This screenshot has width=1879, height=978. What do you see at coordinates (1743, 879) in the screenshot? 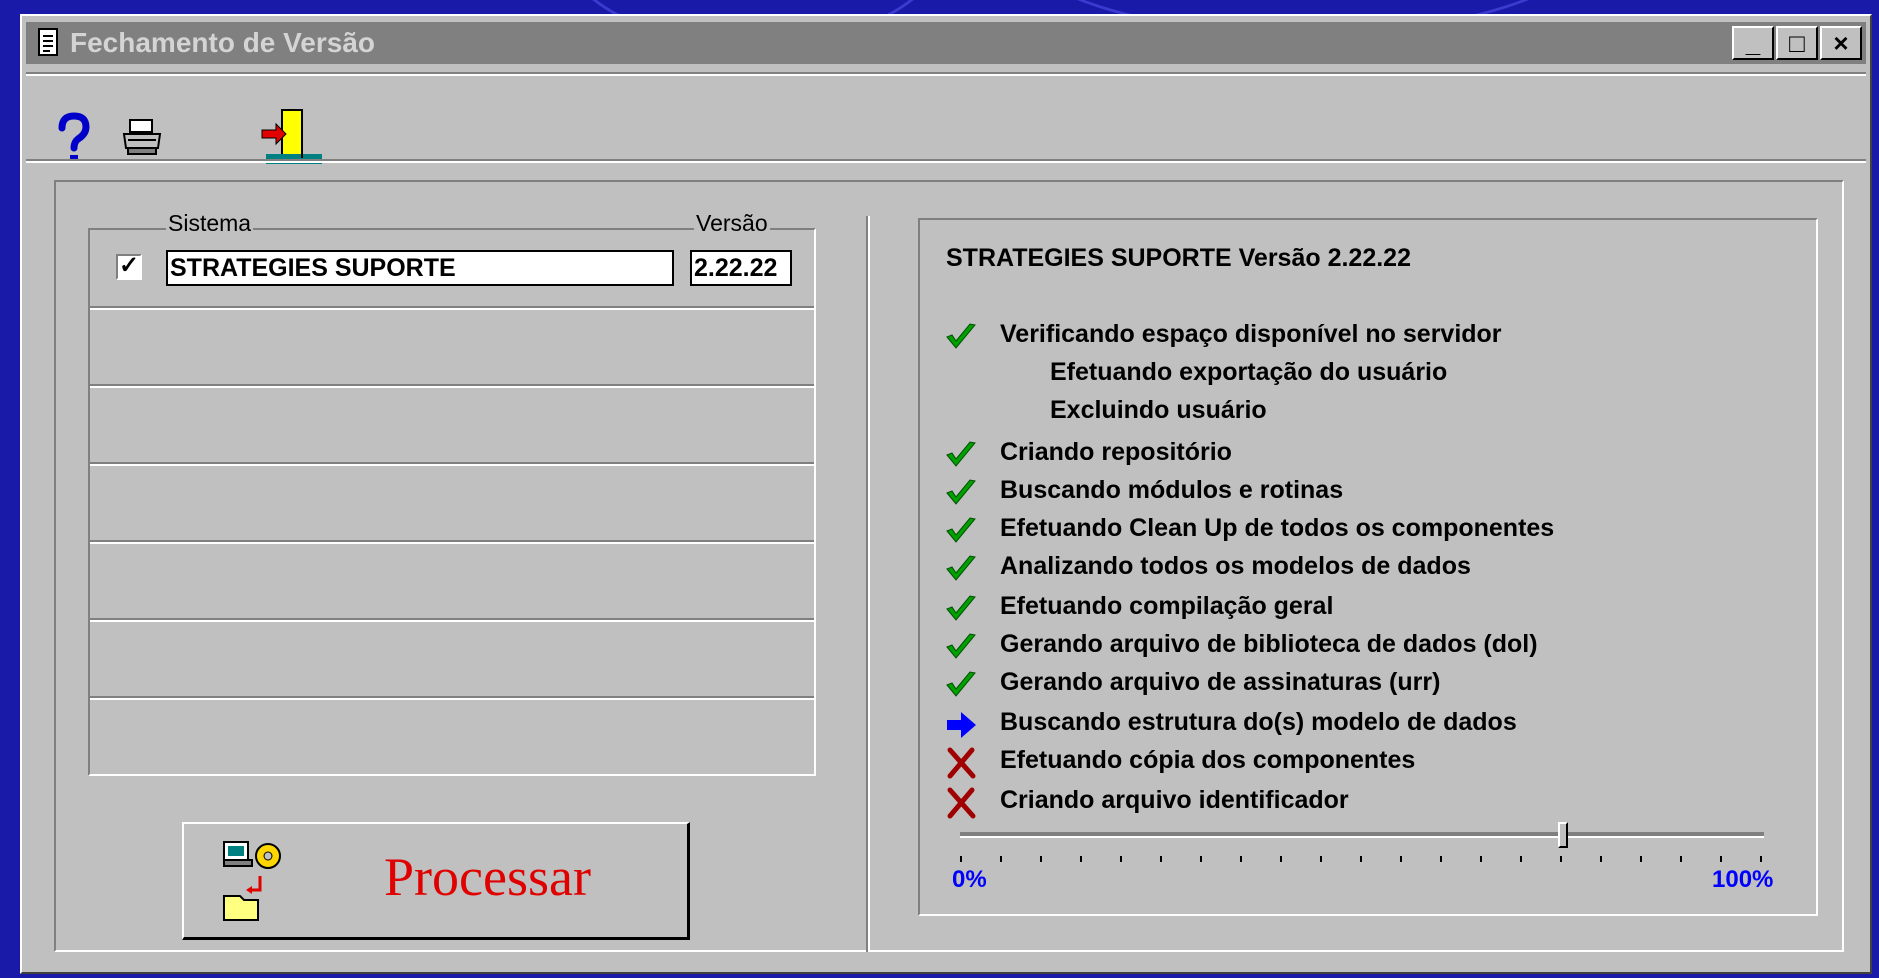
I see `progress-max-label: 100%` at bounding box center [1743, 879].